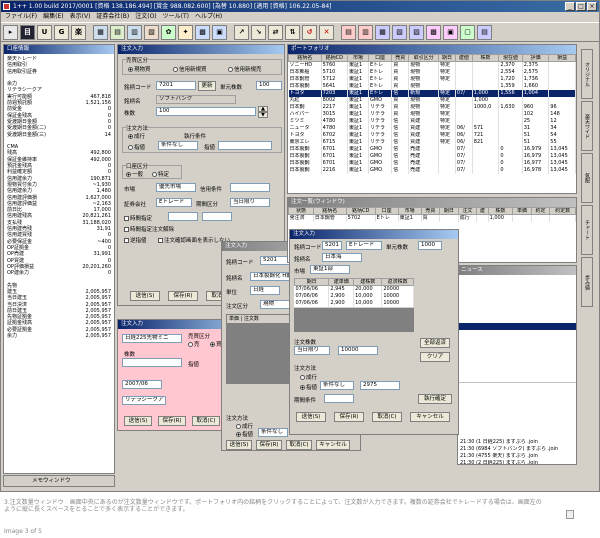 This screenshot has height=538, width=600. I want to click on stacked-radio-limit: 指値, so click(244, 434).